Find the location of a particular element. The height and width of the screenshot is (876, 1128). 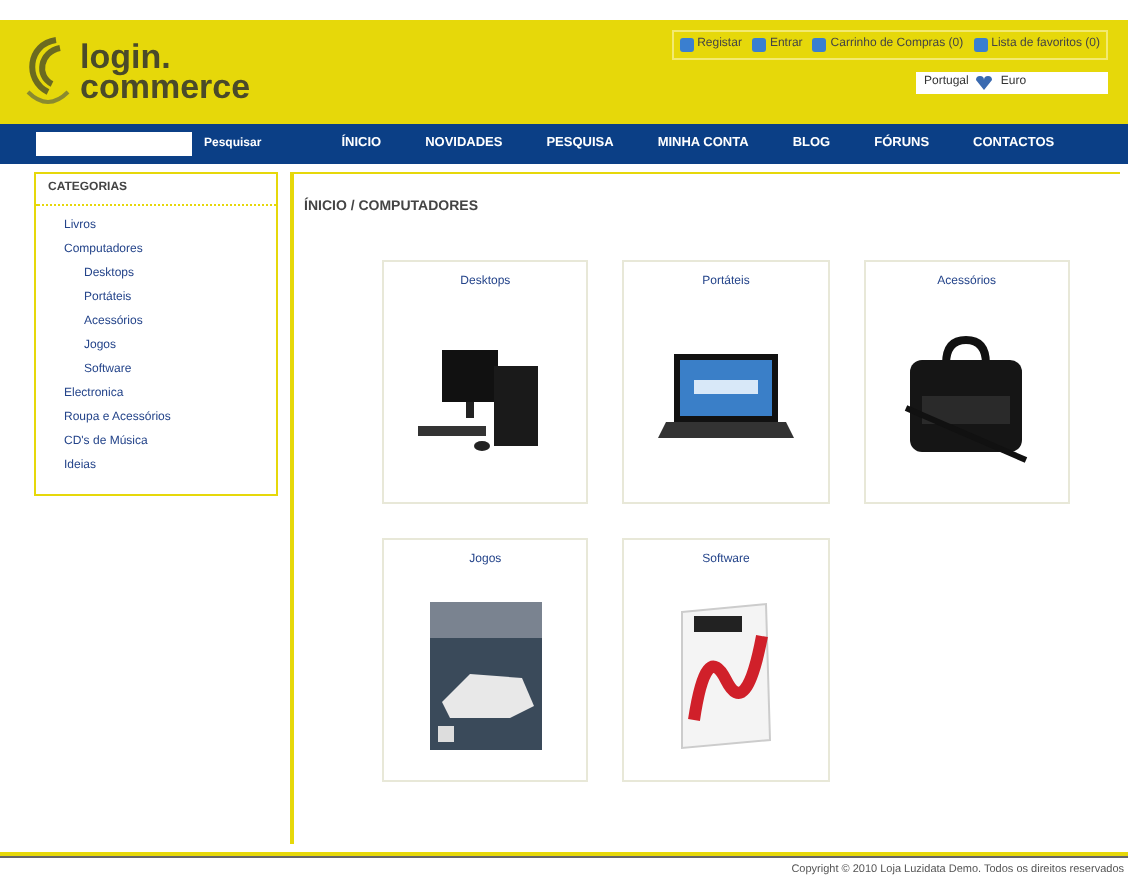

logo-text: login. is located at coordinates (126, 57).